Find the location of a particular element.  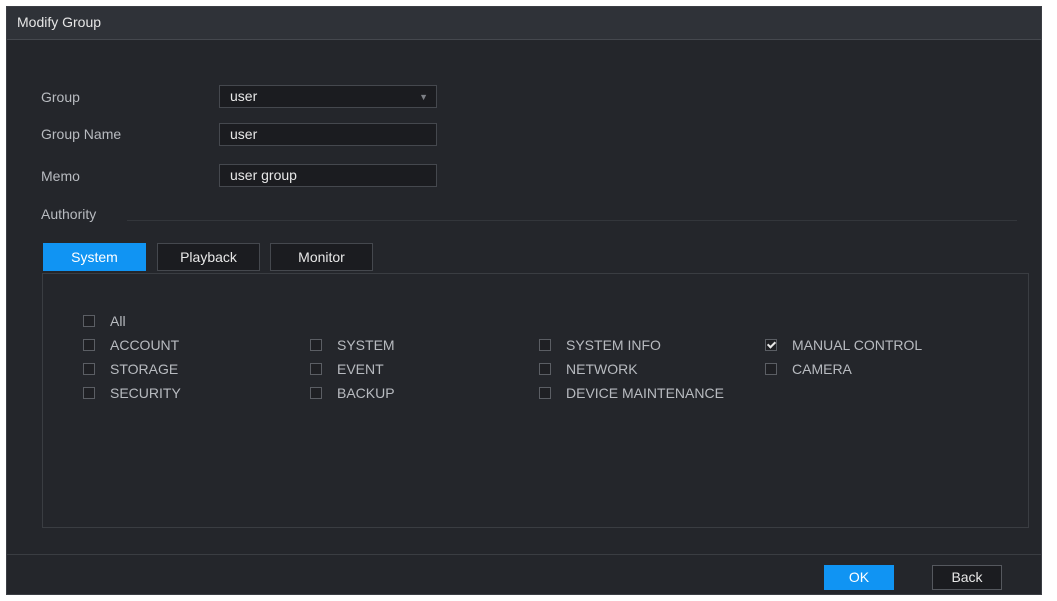

checkbox-device-maintenance-box is located at coordinates (545, 393).